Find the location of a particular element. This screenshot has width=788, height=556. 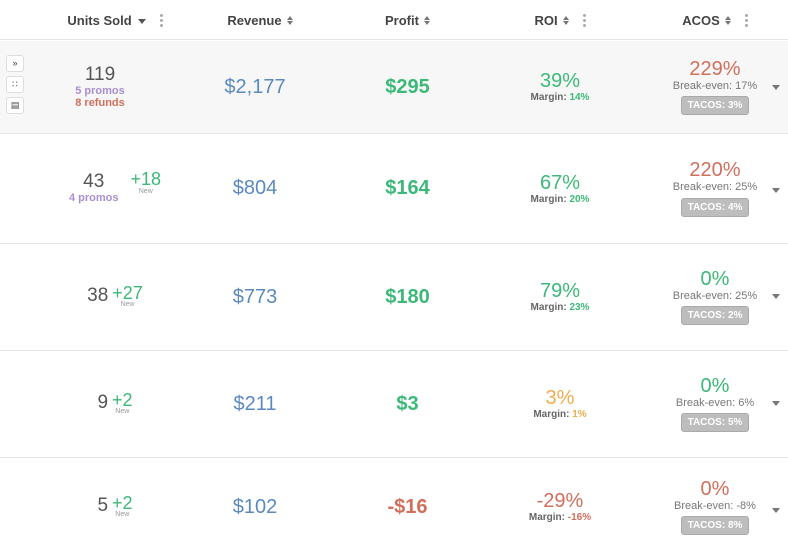

margin-text: Margin: -16% is located at coordinates (560, 517).